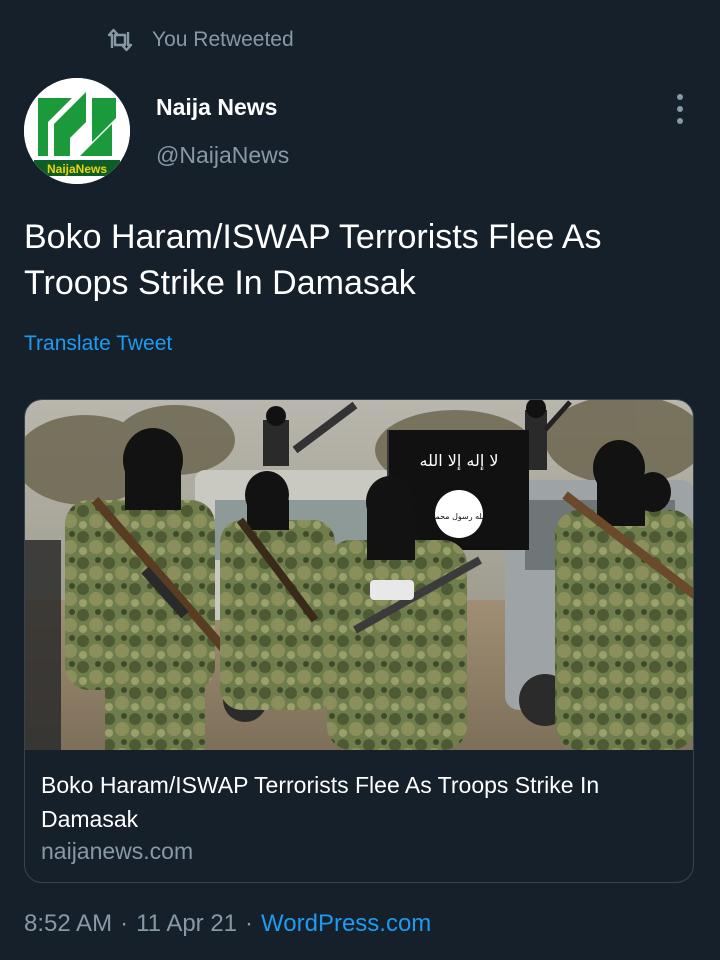 The width and height of the screenshot is (720, 960). I want to click on tweet-date: 11 Apr 21, so click(187, 923).